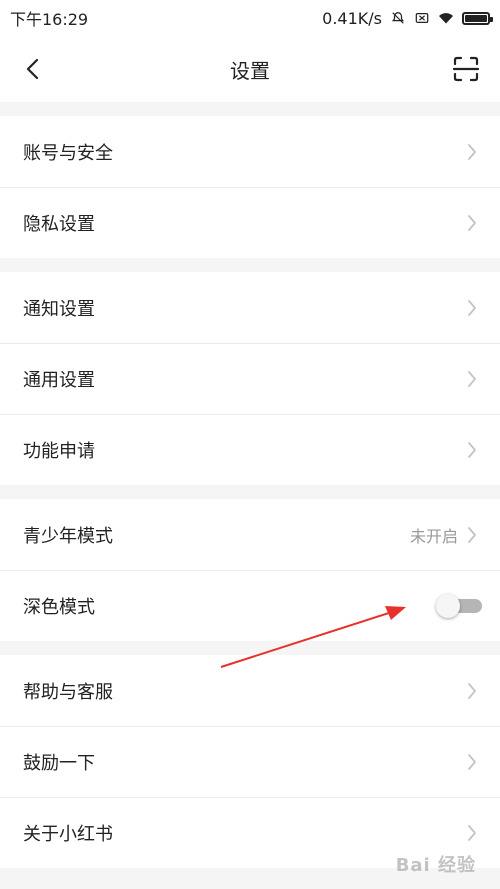 The width and height of the screenshot is (500, 889). Describe the element at coordinates (250, 534) in the screenshot. I see `settings-item-teen-mode: 青少年模式 未开启` at that location.